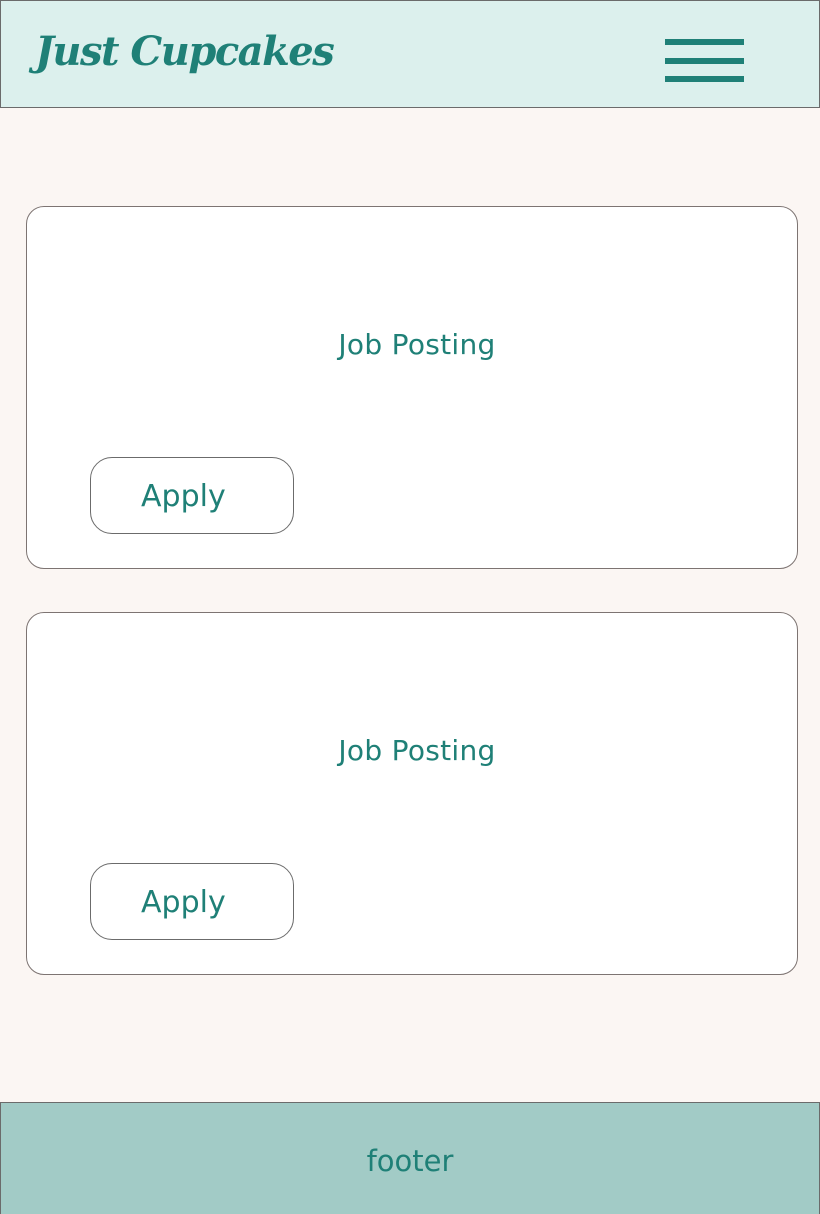  What do you see at coordinates (704, 42) in the screenshot?
I see `menu-bar-top` at bounding box center [704, 42].